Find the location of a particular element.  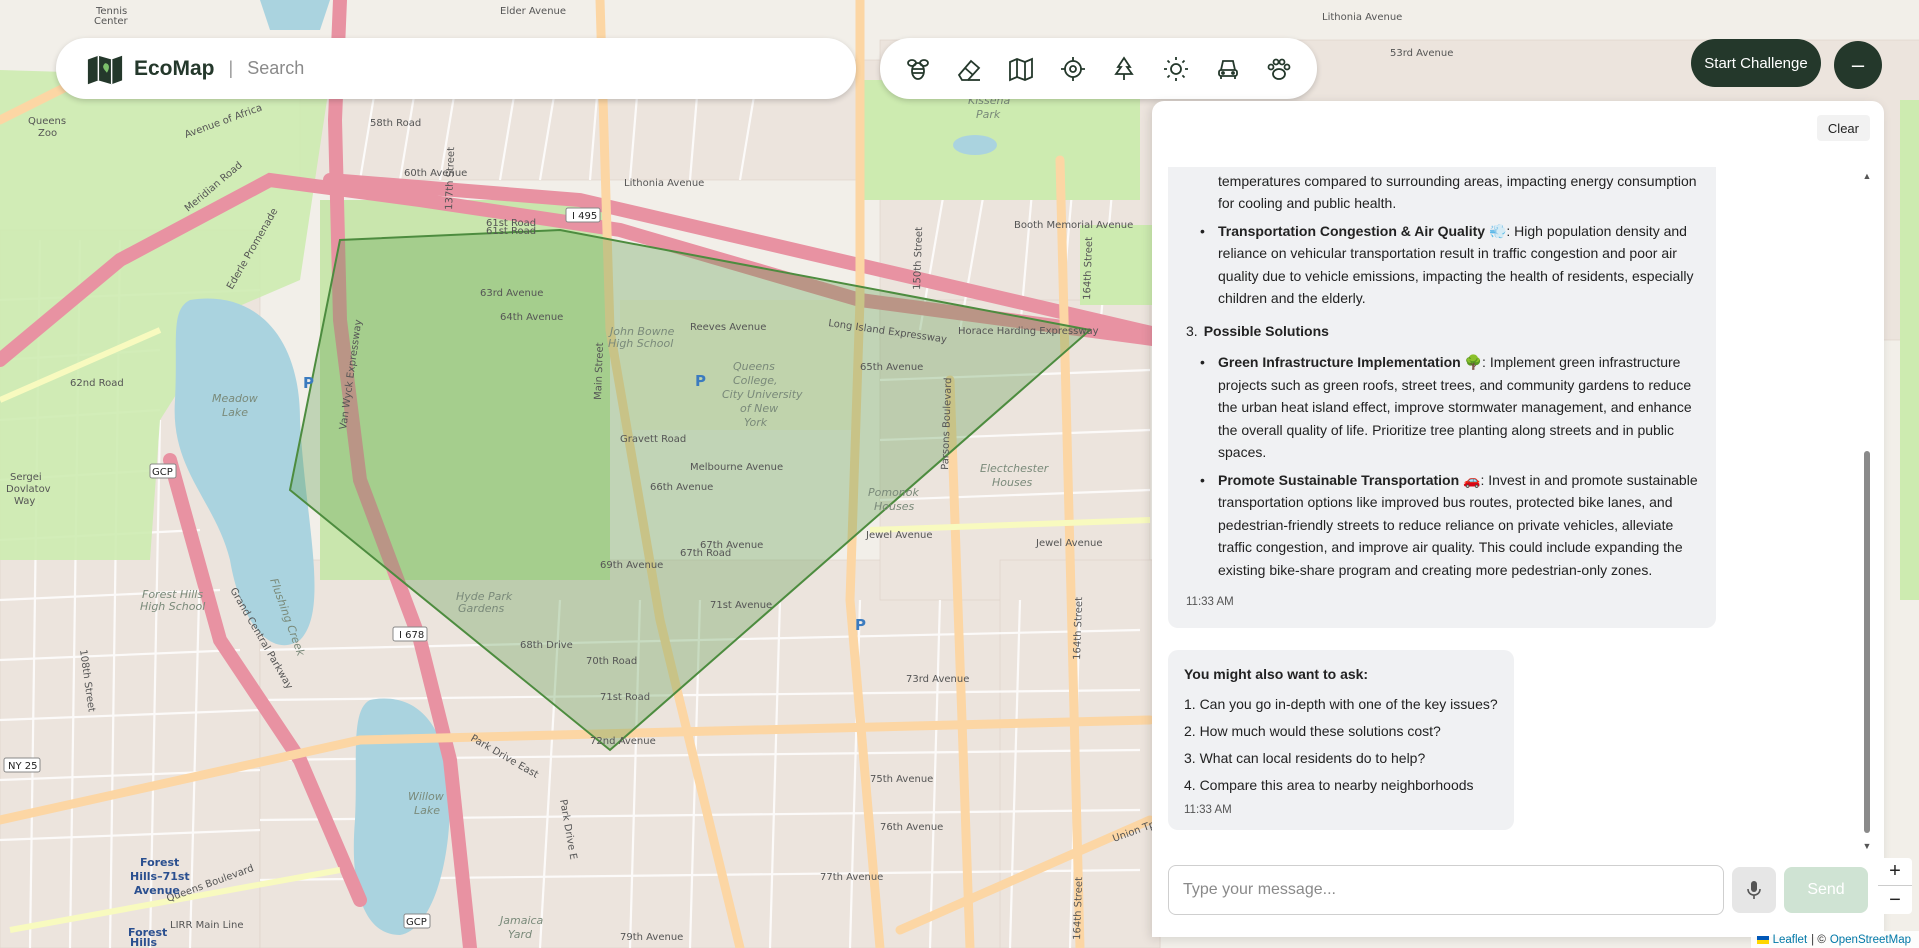

car-icon is located at coordinates (1228, 69).